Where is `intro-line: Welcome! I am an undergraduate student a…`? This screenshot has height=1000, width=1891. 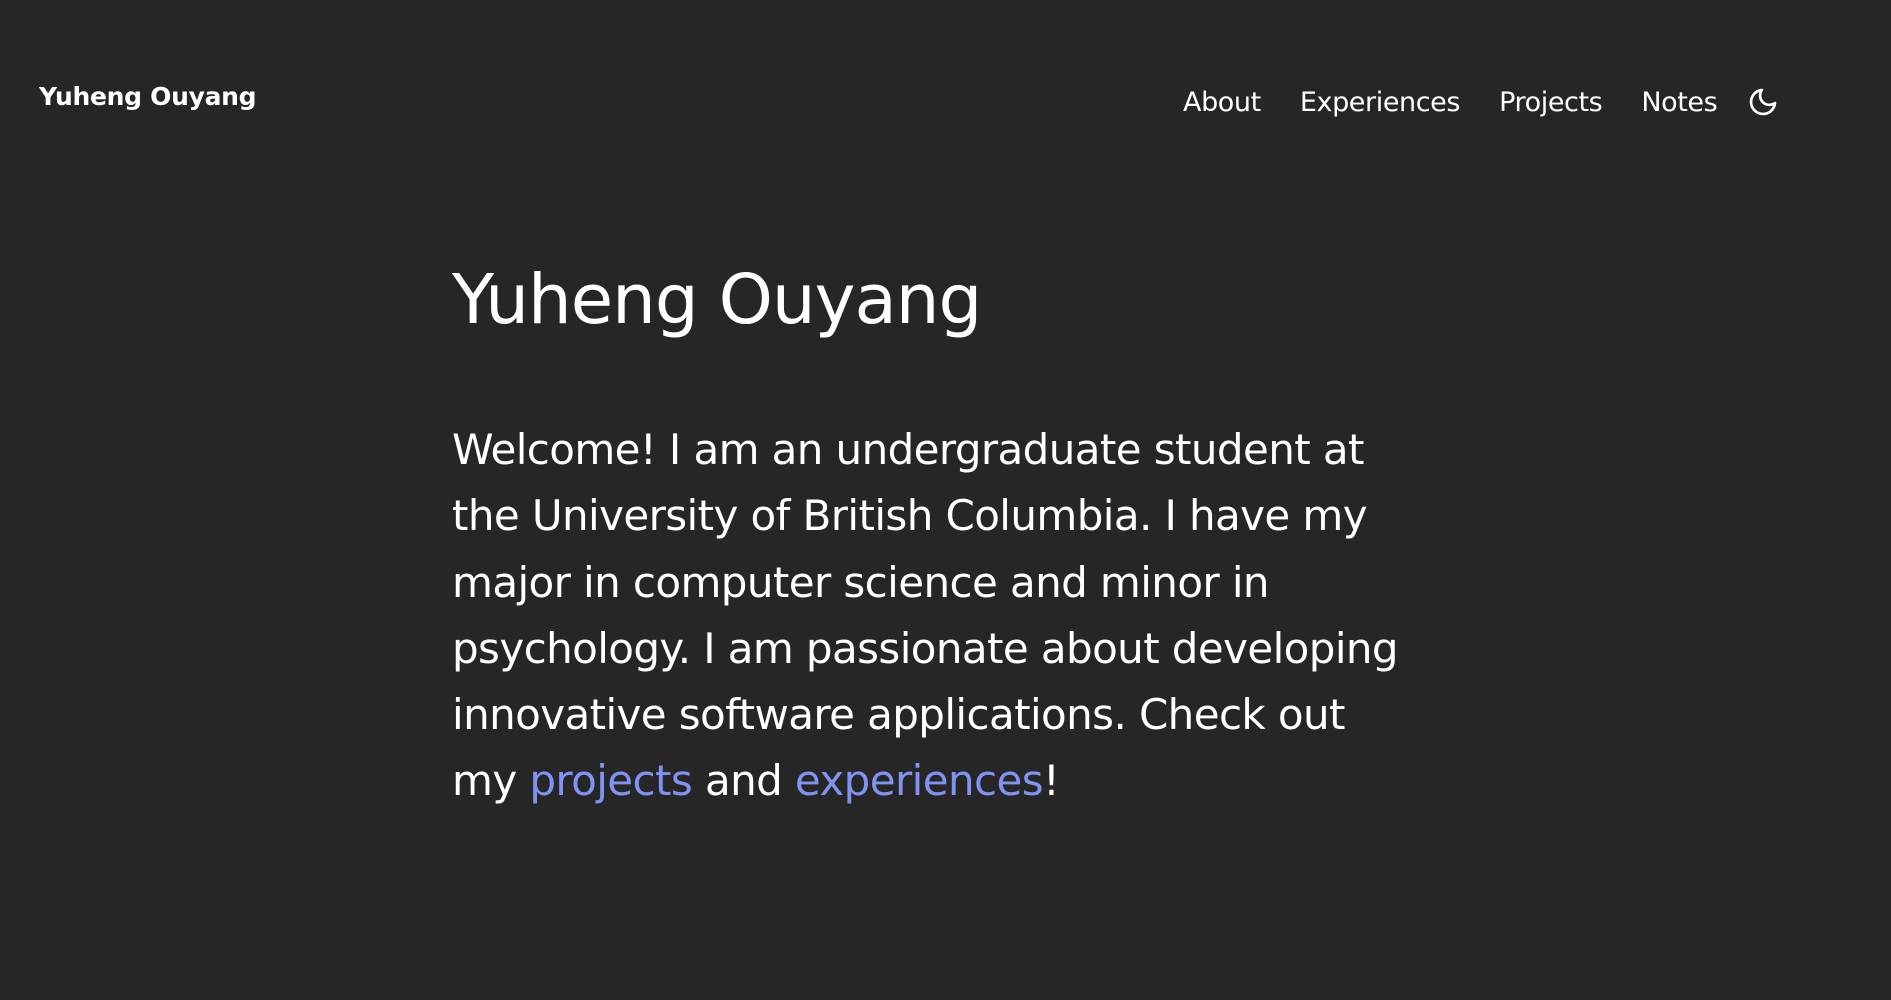
intro-line: Welcome! I am an undergraduate student a… is located at coordinates (908, 449).